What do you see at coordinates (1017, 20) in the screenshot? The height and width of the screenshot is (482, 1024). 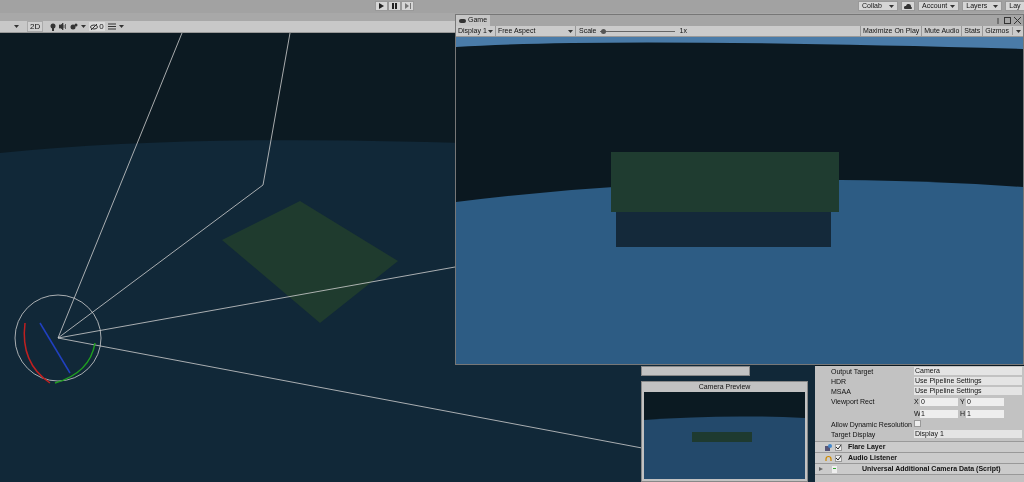 I see `close-icon` at bounding box center [1017, 20].